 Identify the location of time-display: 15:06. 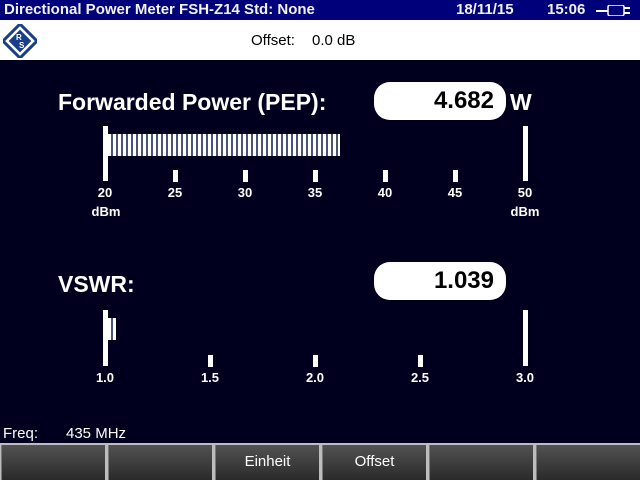
(566, 9).